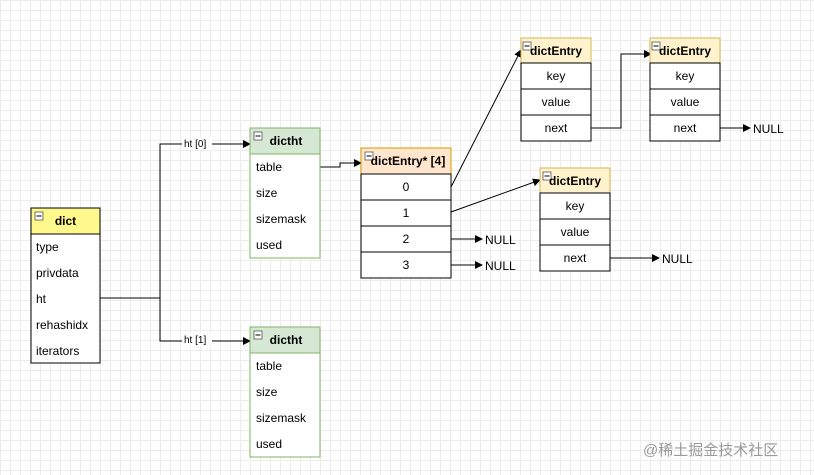 The height and width of the screenshot is (475, 814). What do you see at coordinates (285, 193) in the screenshot?
I see `node-dictht-0: dictht table size sizemask used` at bounding box center [285, 193].